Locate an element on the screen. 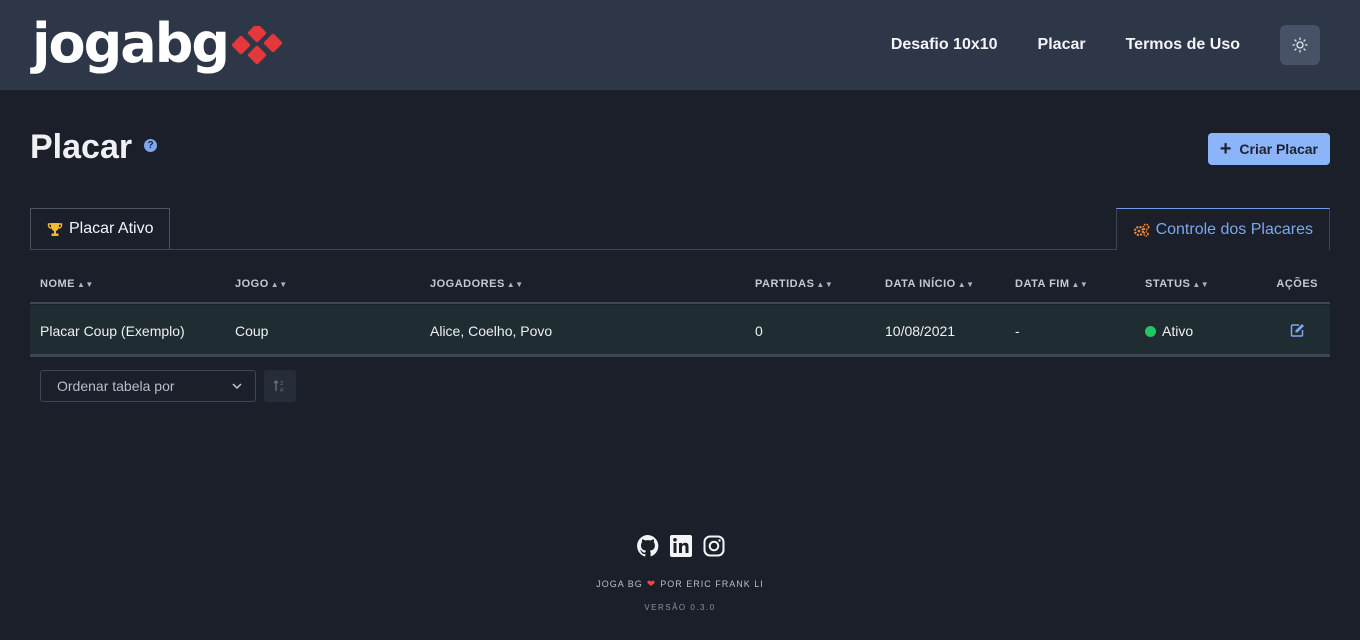  cell-nome: Placar Coup (Exemplo) is located at coordinates (112, 331).